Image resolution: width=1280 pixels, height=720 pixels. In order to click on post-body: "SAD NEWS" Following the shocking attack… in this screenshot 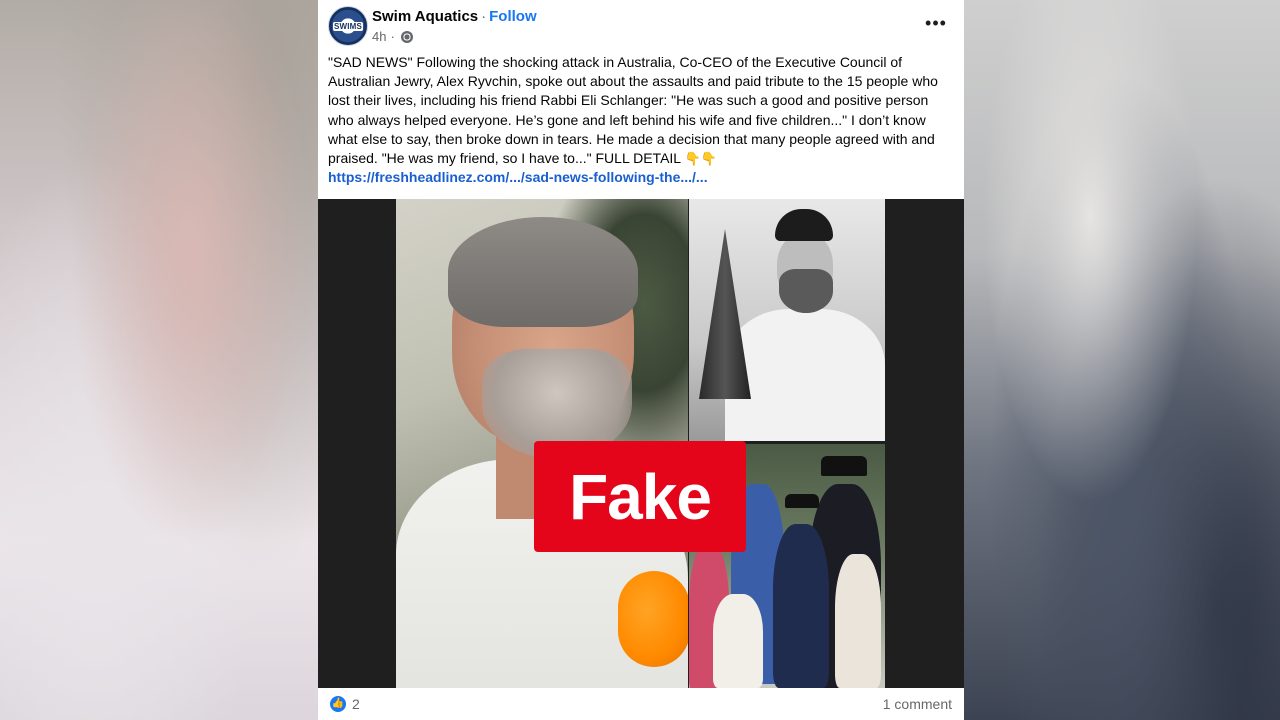, I will do `click(642, 120)`.